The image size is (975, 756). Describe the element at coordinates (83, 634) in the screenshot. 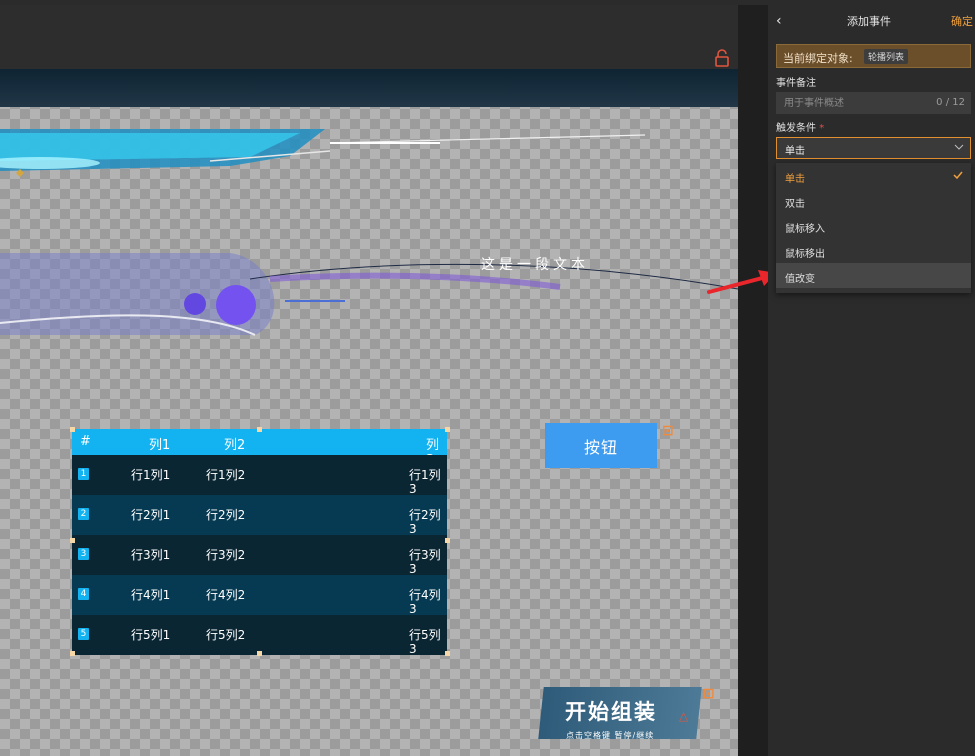

I see `row-index-badge: 5` at that location.